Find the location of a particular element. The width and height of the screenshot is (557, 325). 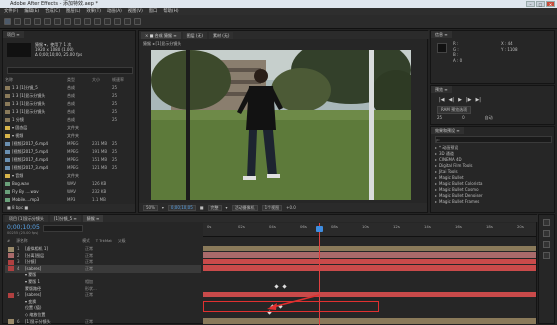

menu-item: 文件(F) is located at coordinates (11, 11).